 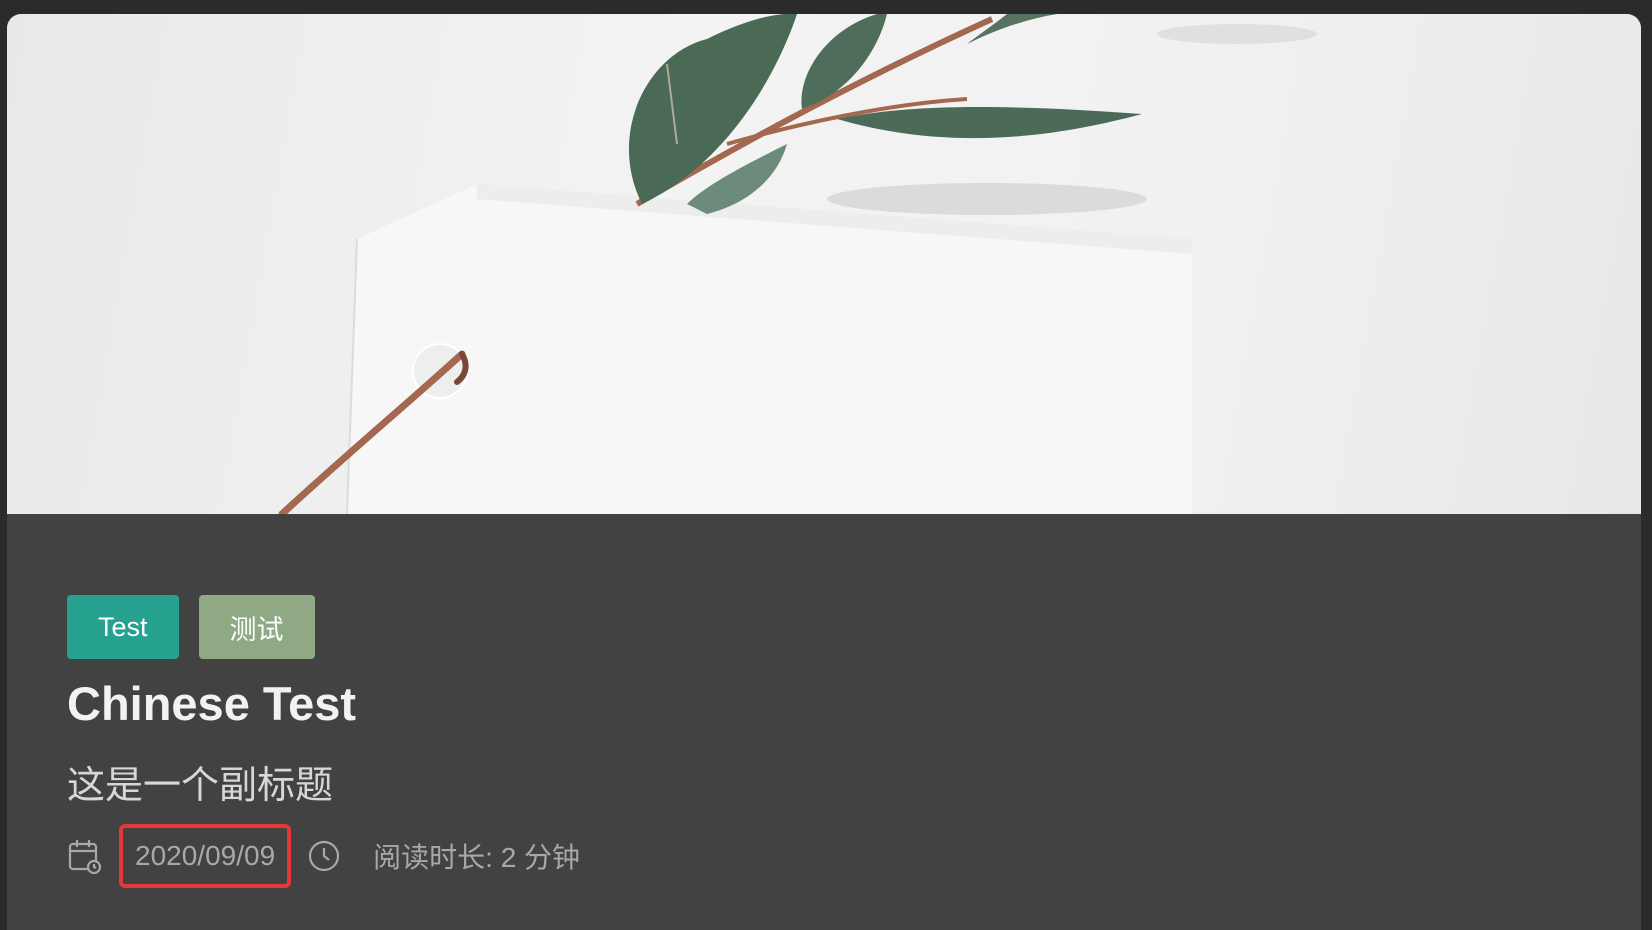 I want to click on post-date: 2020/09/09, so click(x=205, y=856).